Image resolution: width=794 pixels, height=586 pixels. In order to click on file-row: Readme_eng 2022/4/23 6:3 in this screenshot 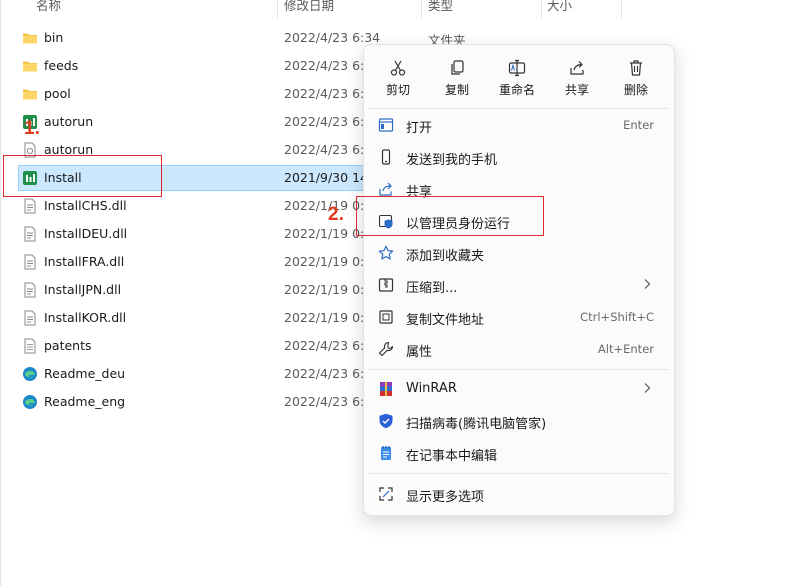, I will do `click(198, 402)`.